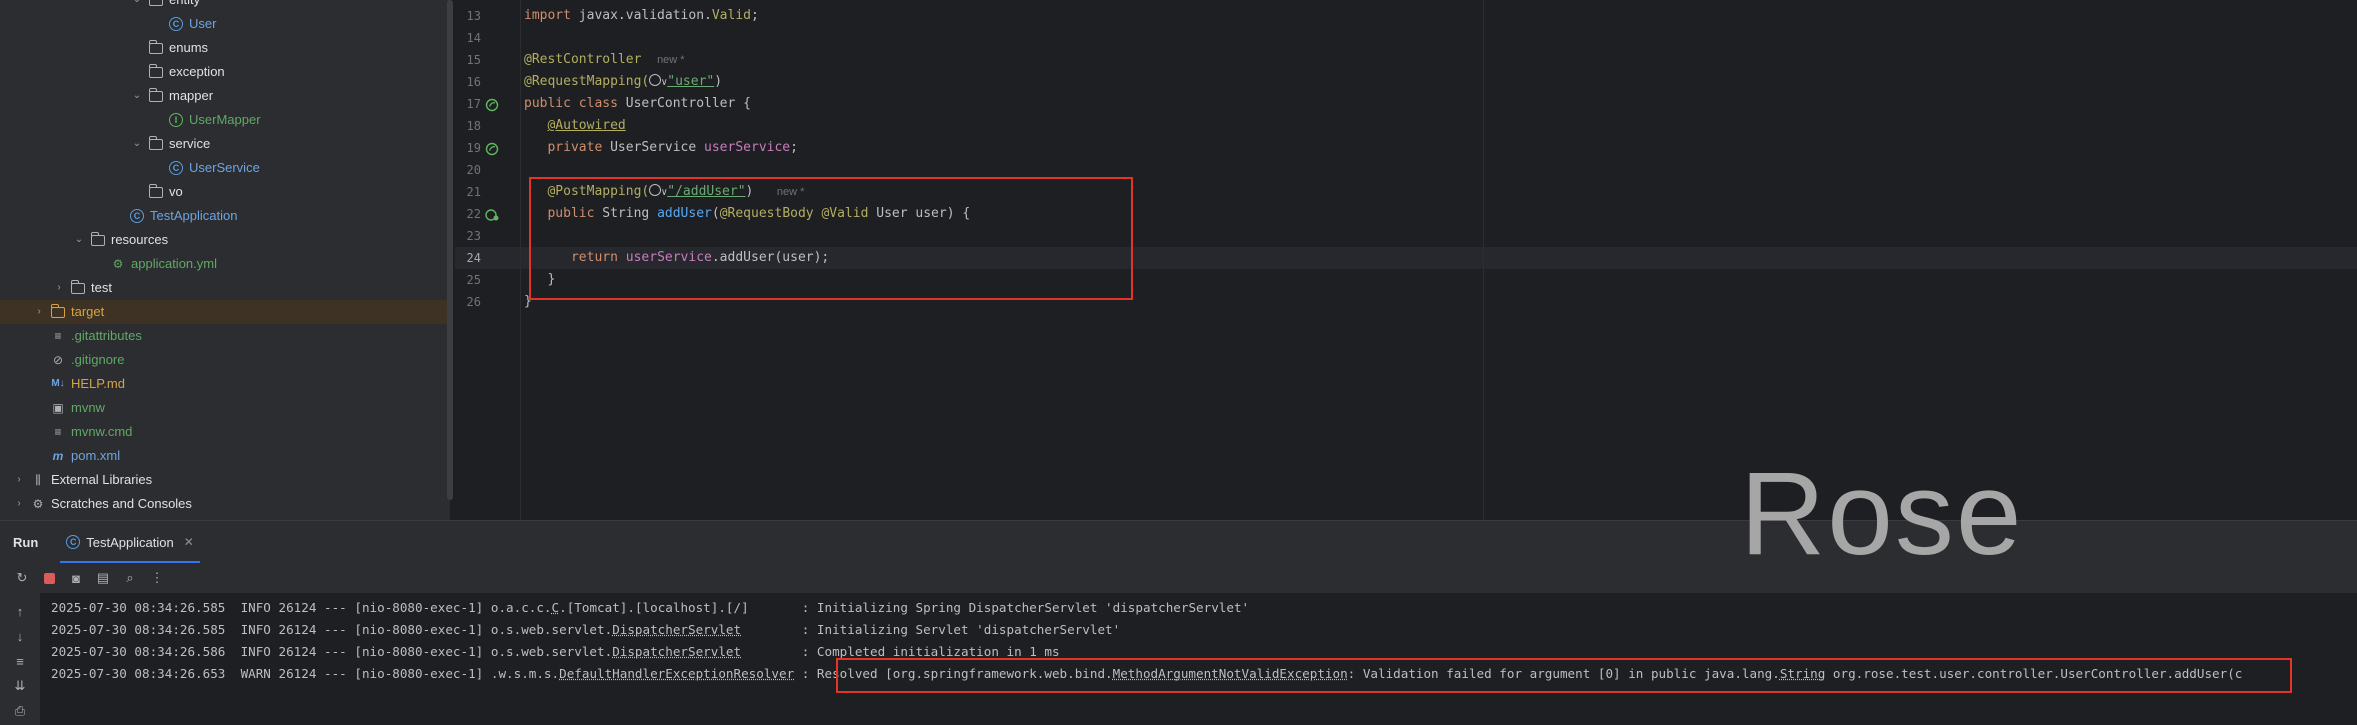  Describe the element at coordinates (91, 432) in the screenshot. I see `tree-item-mvnw-cmd: ≡ mvnw.cmd` at that location.